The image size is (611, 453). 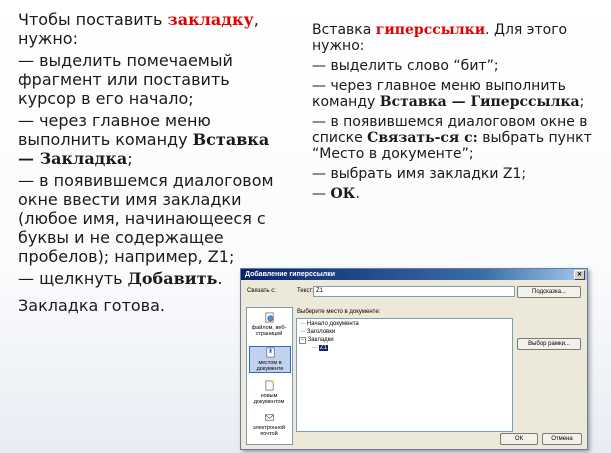 I want to click on tree-item-bookmark-z1: ·─ Z1, so click(x=319, y=348).